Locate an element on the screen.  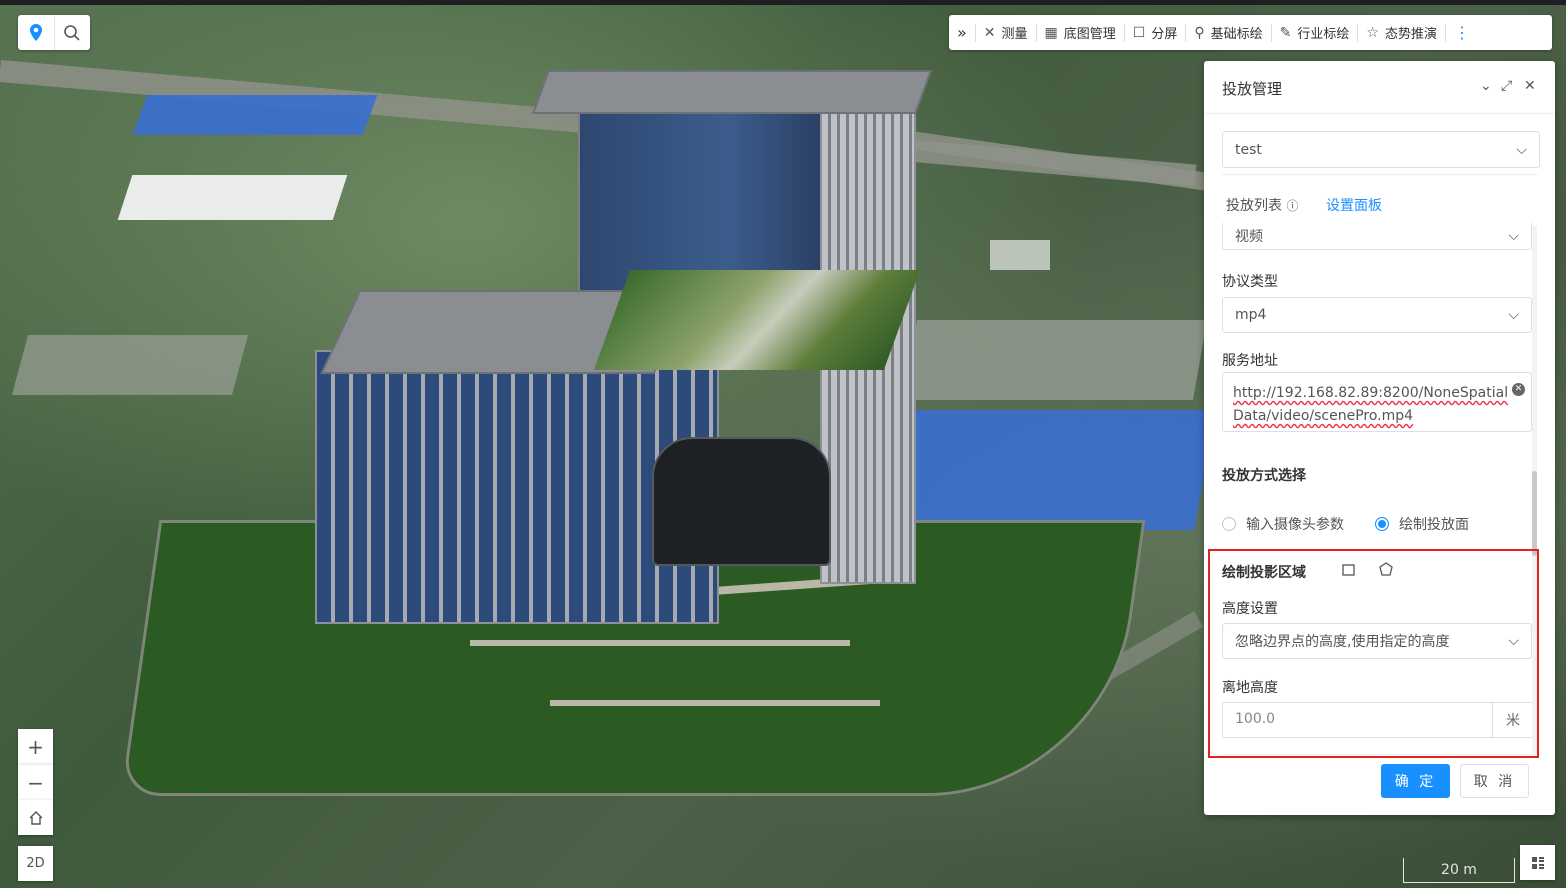
tab-settings: 设置面板 is located at coordinates (1354, 205).